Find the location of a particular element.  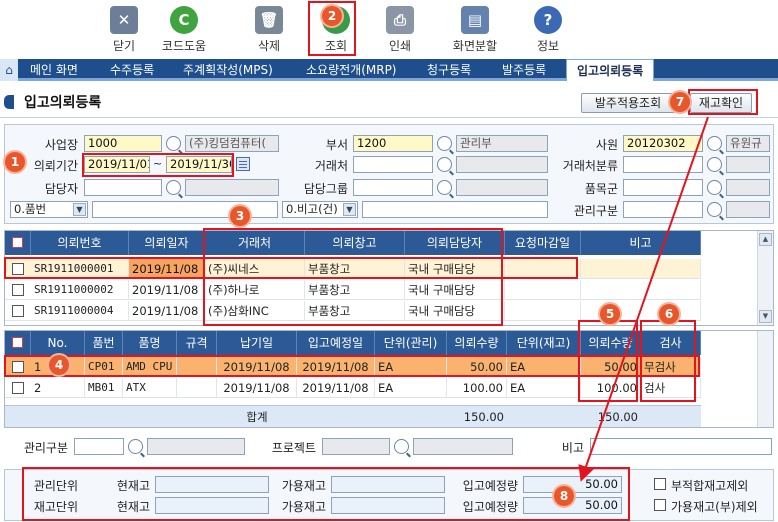

partner-search-icon is located at coordinates (444, 164).